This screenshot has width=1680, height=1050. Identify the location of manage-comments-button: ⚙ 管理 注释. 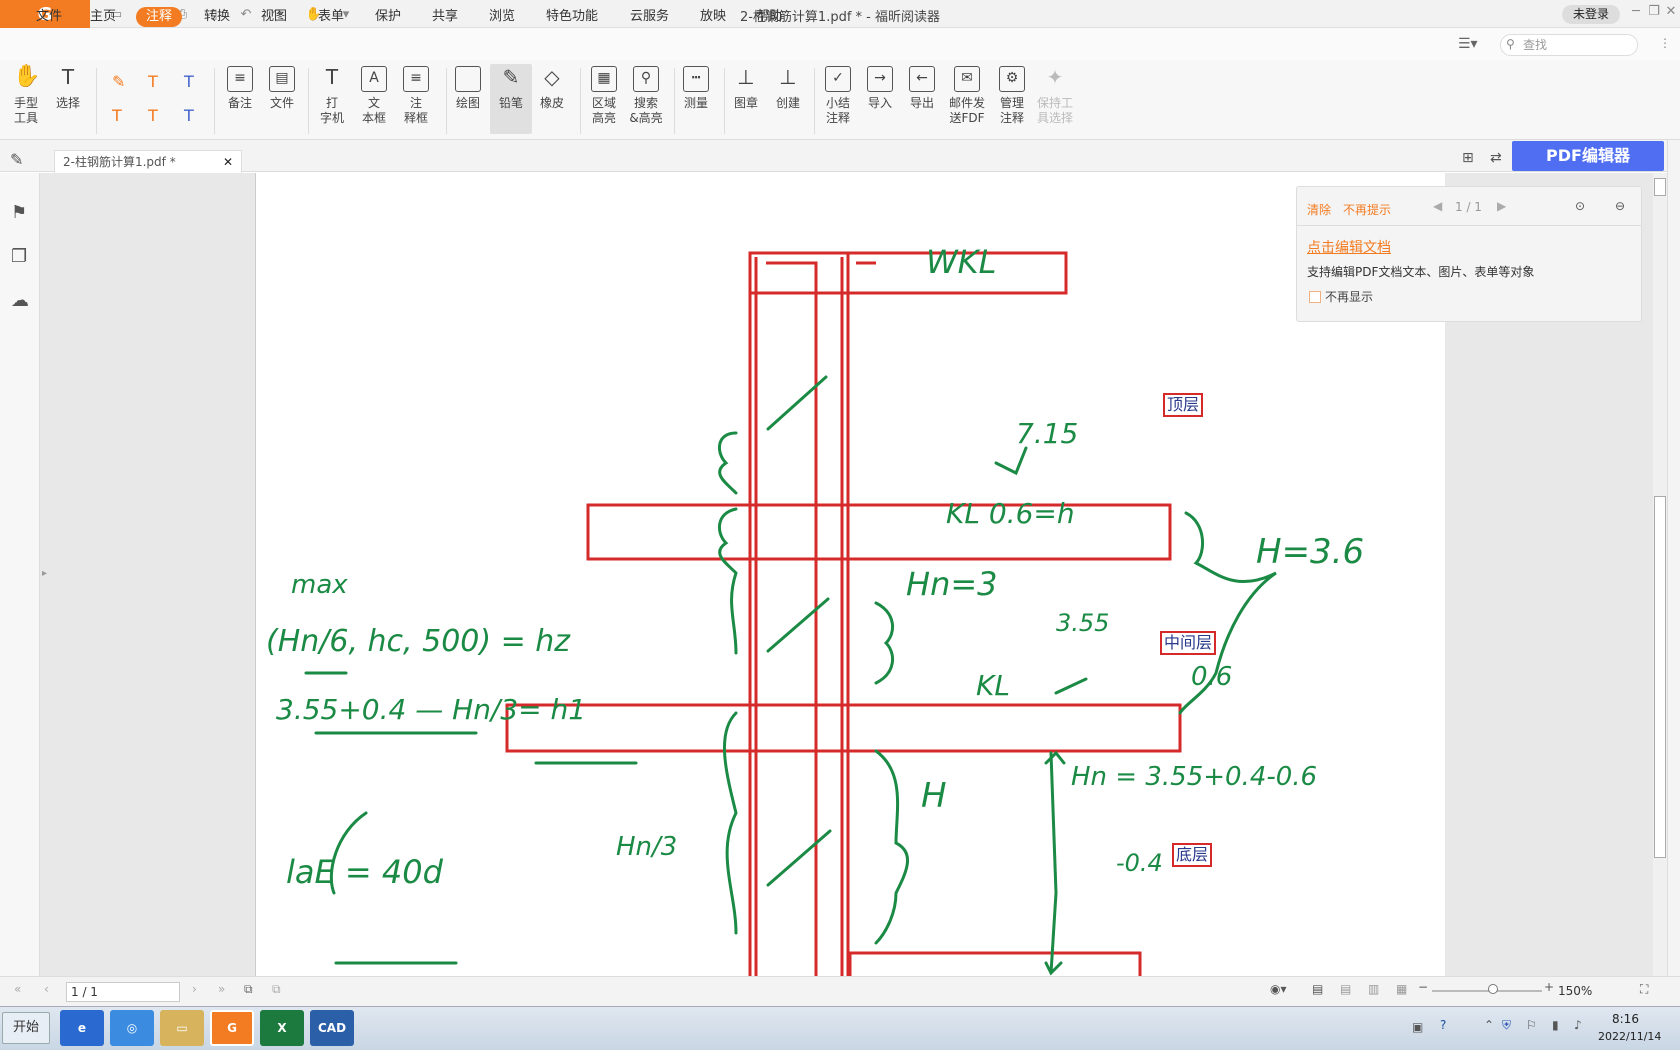
(1012, 96).